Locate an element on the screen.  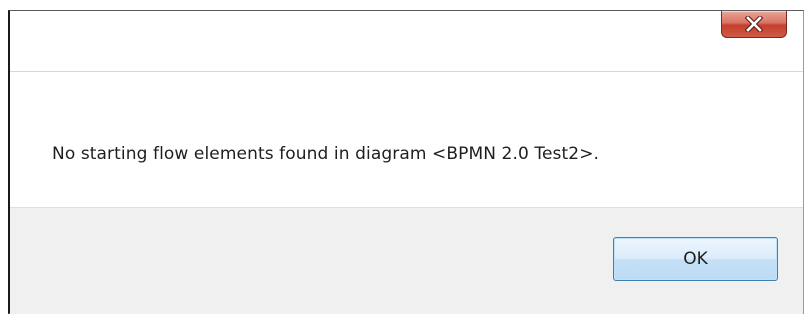
close-button is located at coordinates (754, 24).